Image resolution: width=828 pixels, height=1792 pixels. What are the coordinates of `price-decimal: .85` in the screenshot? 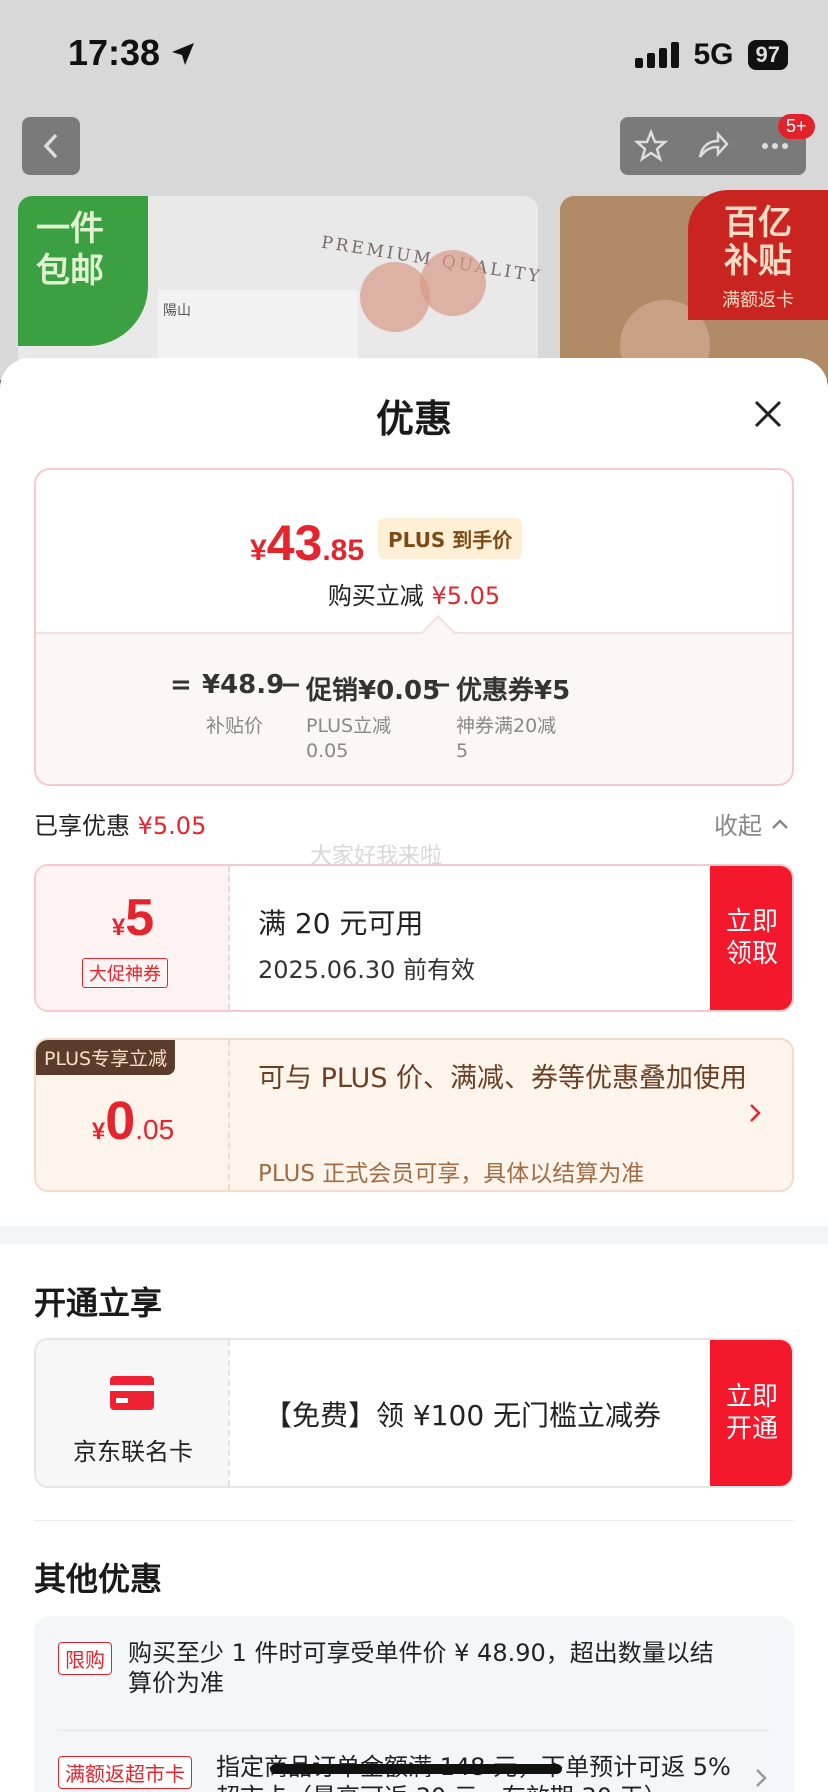 It's located at (343, 550).